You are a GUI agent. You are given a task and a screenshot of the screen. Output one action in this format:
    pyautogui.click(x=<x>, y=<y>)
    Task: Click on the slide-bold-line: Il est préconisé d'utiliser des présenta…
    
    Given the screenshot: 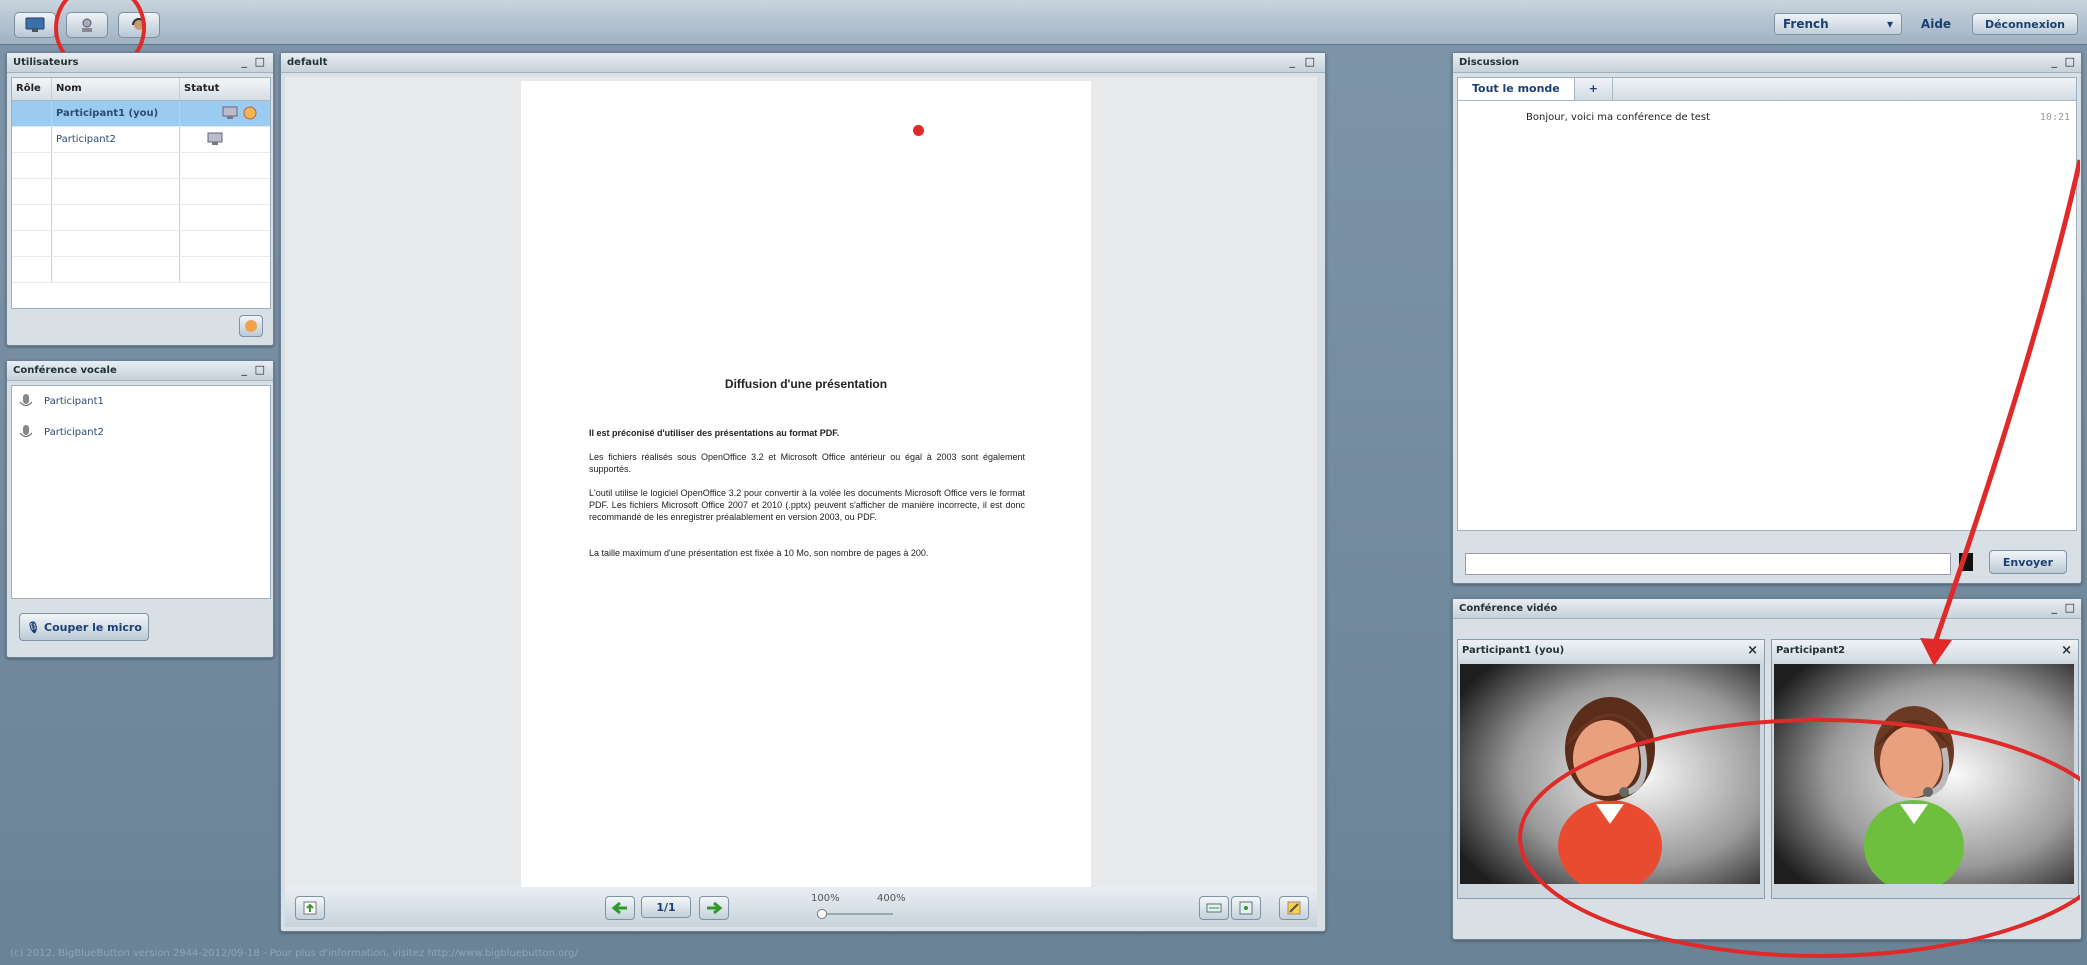 What is the action you would take?
    pyautogui.click(x=714, y=433)
    